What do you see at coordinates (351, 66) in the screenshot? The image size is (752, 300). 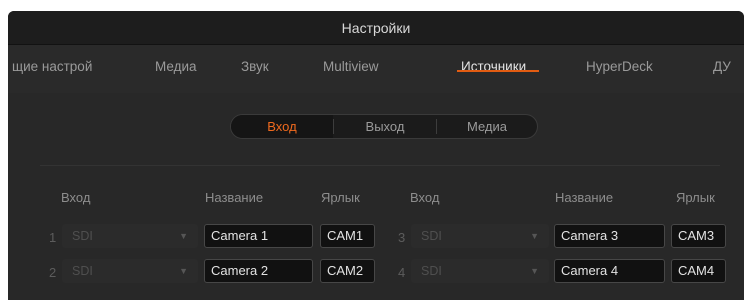 I see `tab-multiview: Multiview` at bounding box center [351, 66].